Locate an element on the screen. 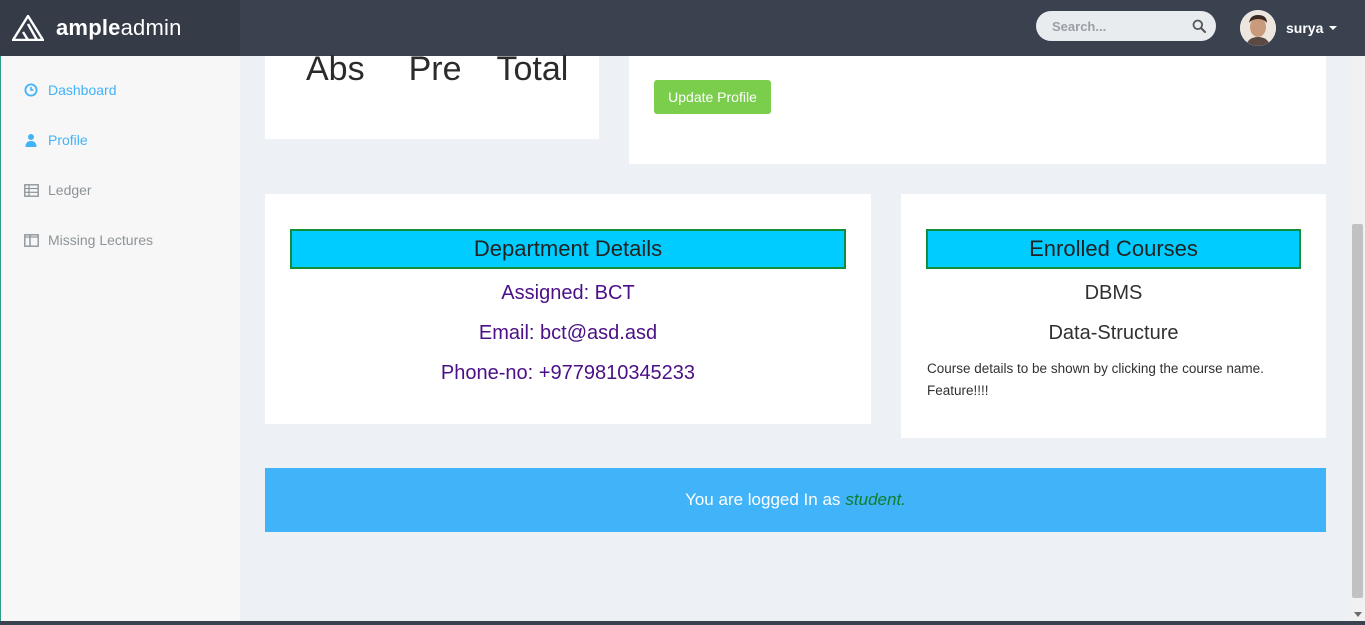 The width and height of the screenshot is (1365, 625). update-profile-button: Update Profile is located at coordinates (712, 97).